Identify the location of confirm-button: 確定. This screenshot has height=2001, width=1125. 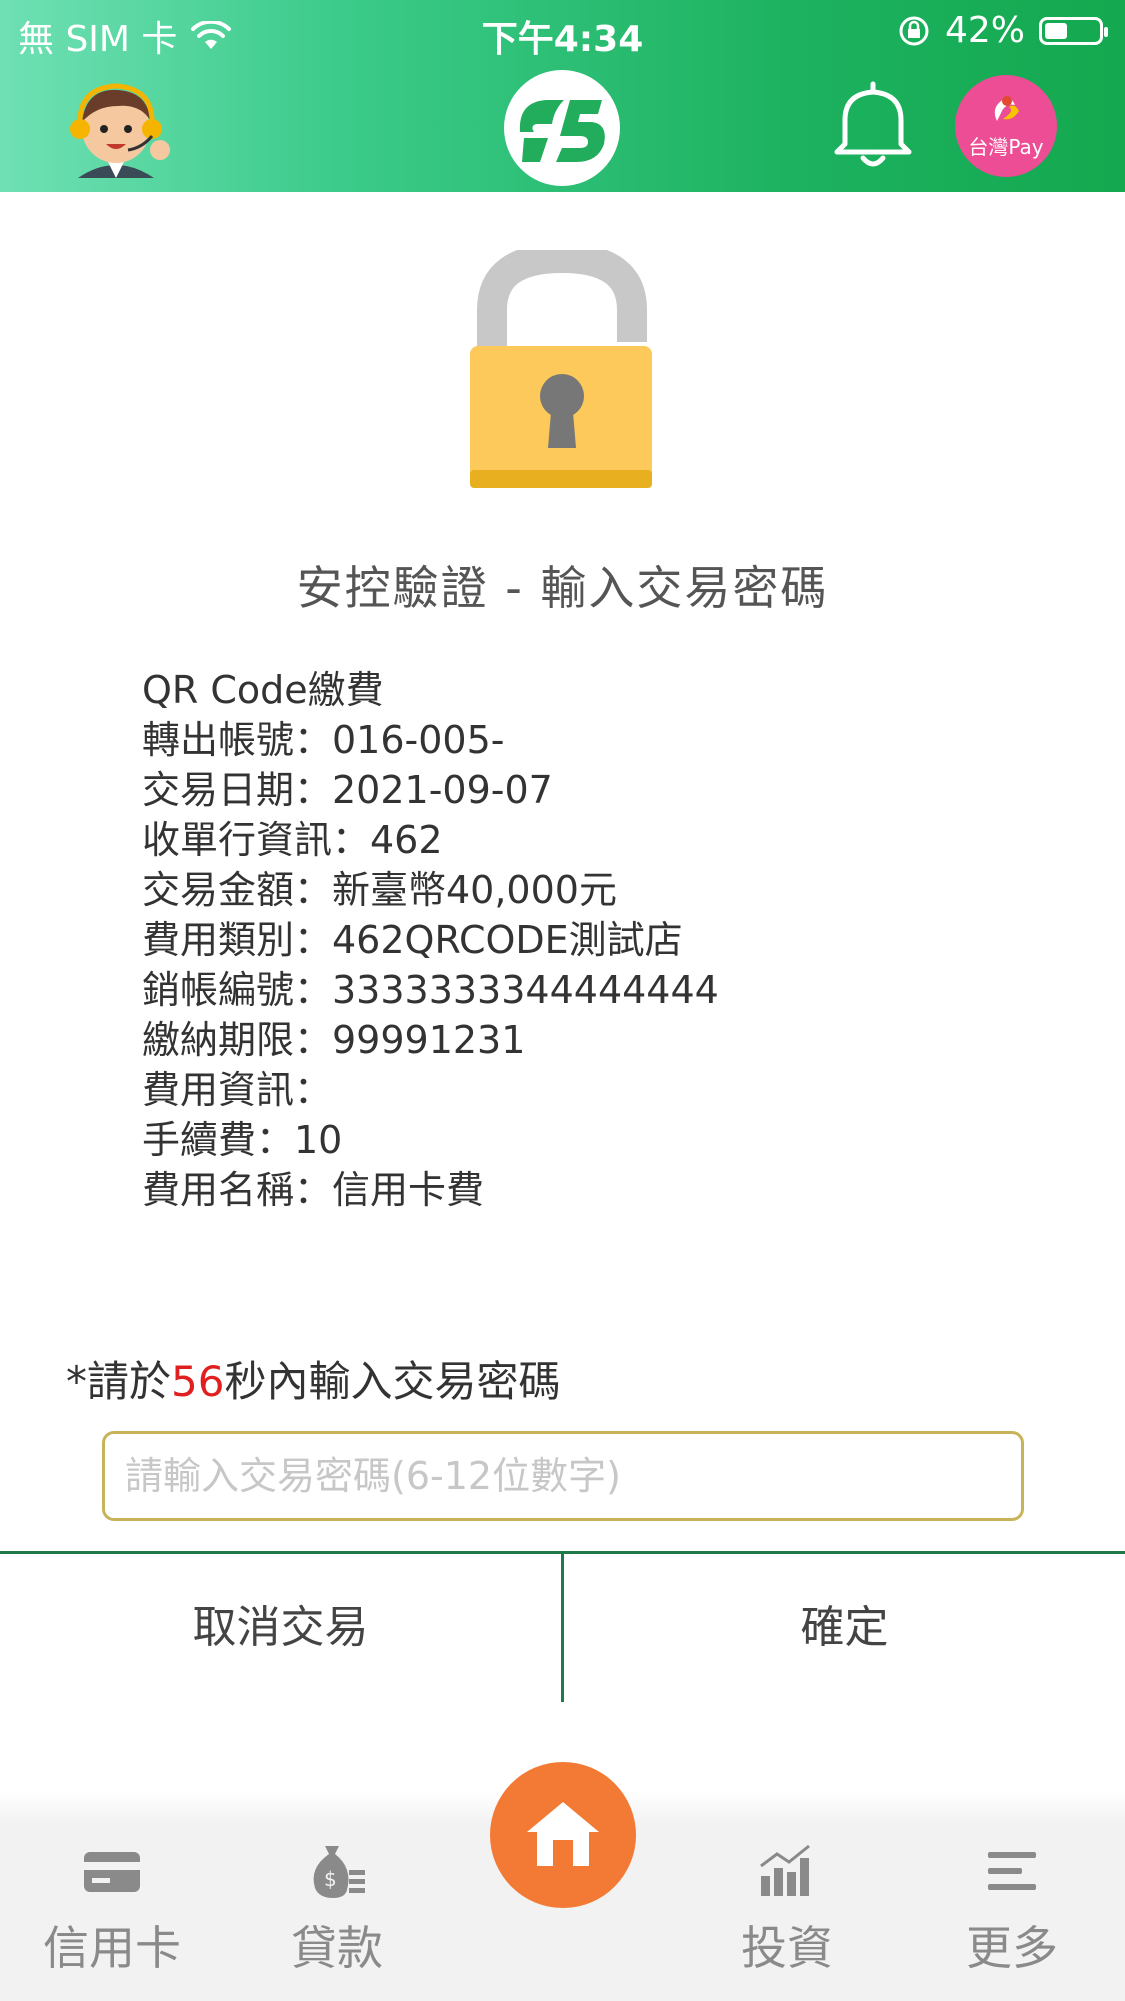
(844, 1628).